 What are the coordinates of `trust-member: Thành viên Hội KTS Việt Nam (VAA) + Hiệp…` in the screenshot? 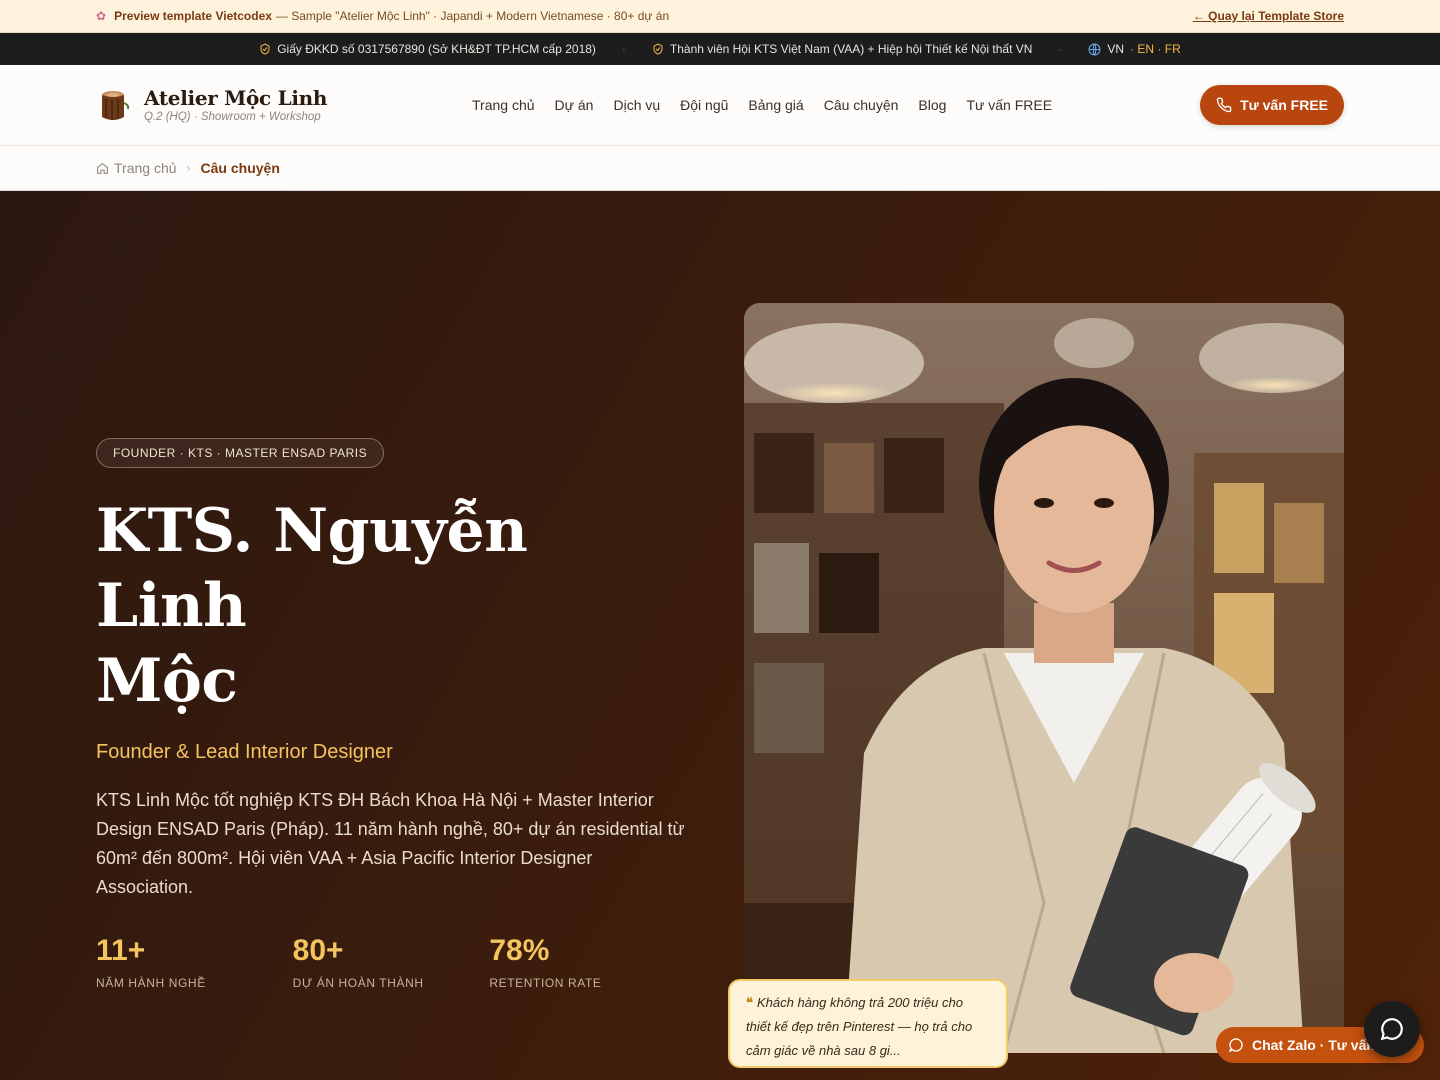 It's located at (842, 49).